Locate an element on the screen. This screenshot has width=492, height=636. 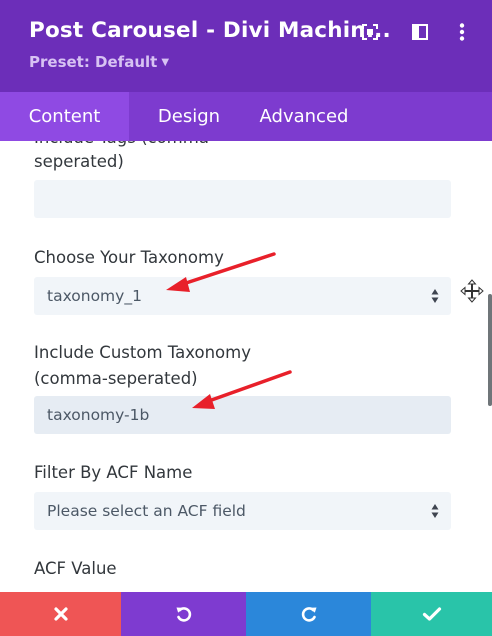
more-vertical-icon is located at coordinates (462, 32).